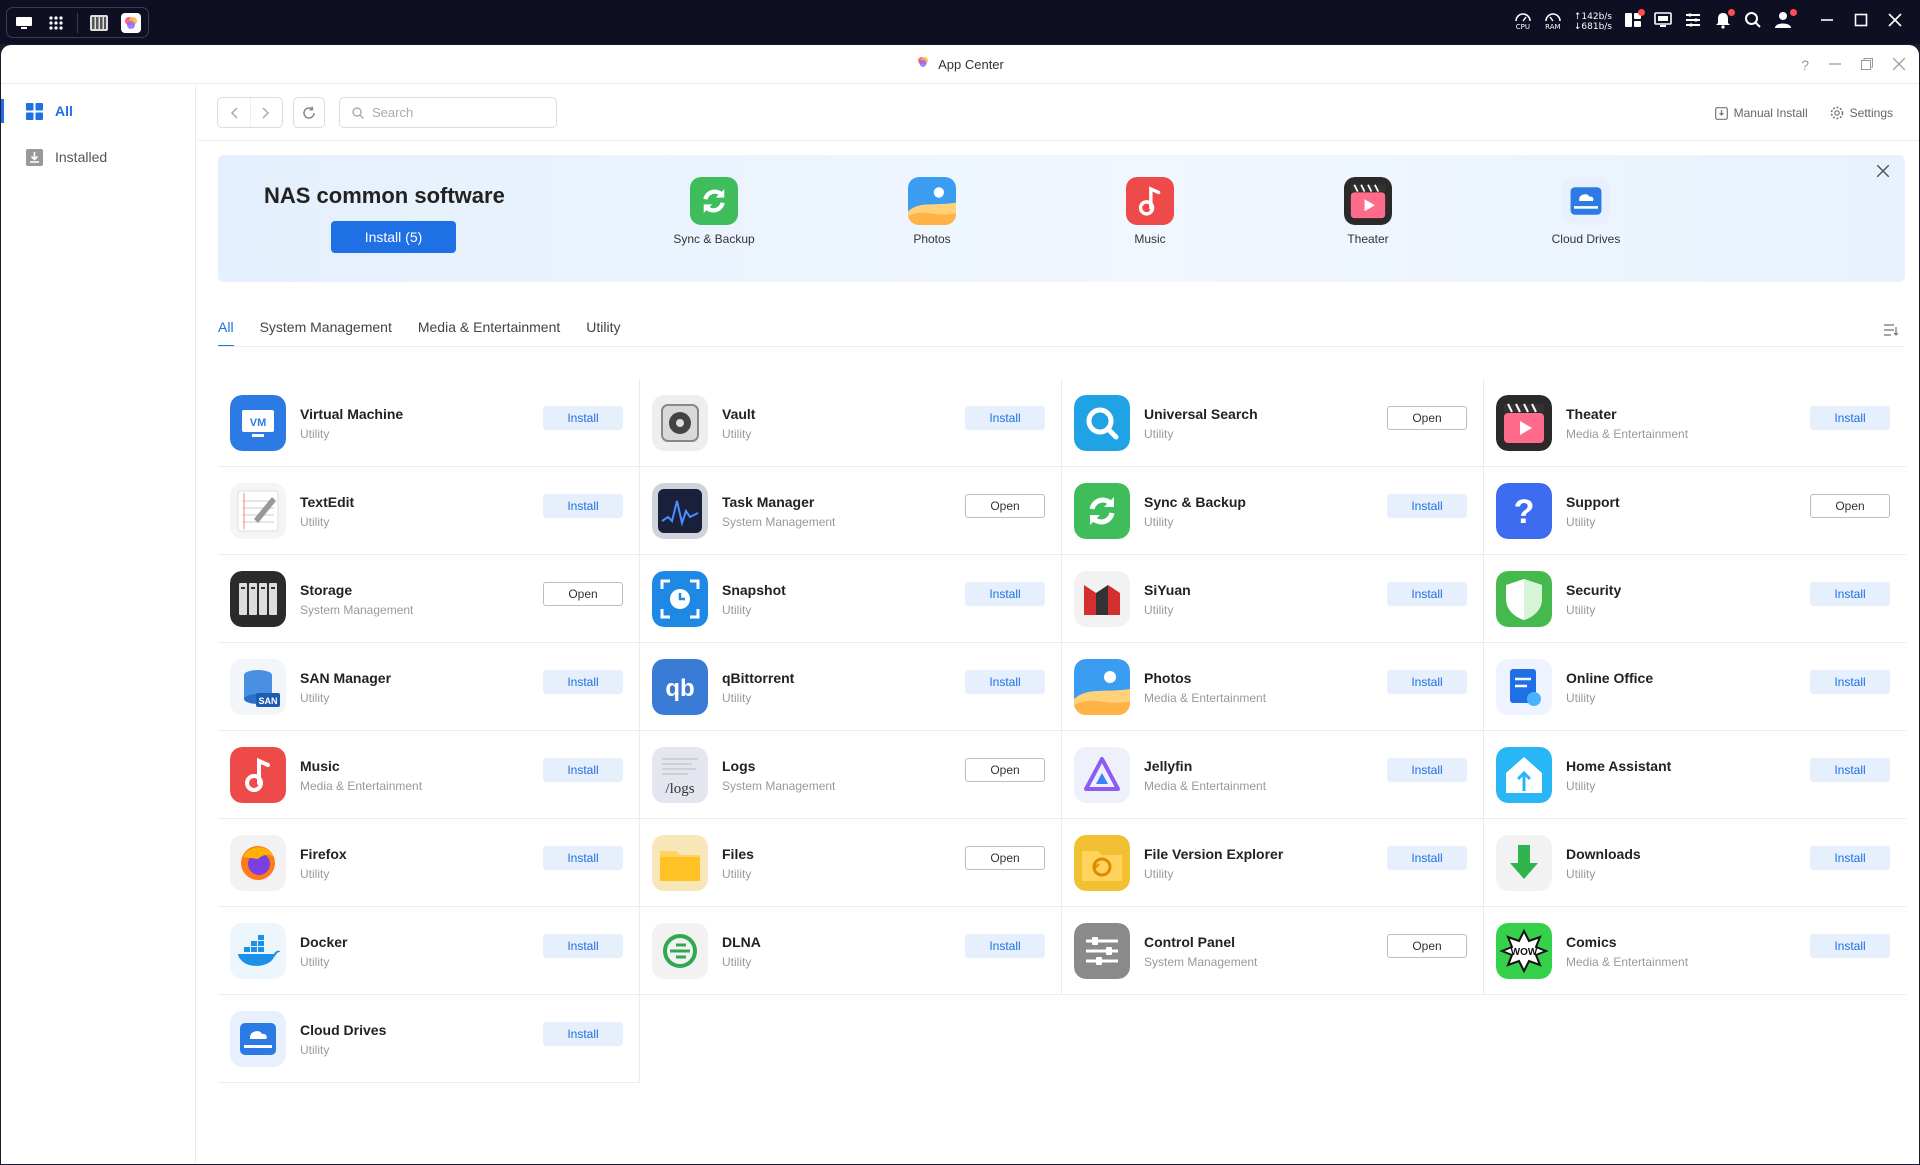 The image size is (1920, 1165). What do you see at coordinates (1368, 211) in the screenshot?
I see `banner-app-theater: Theater` at bounding box center [1368, 211].